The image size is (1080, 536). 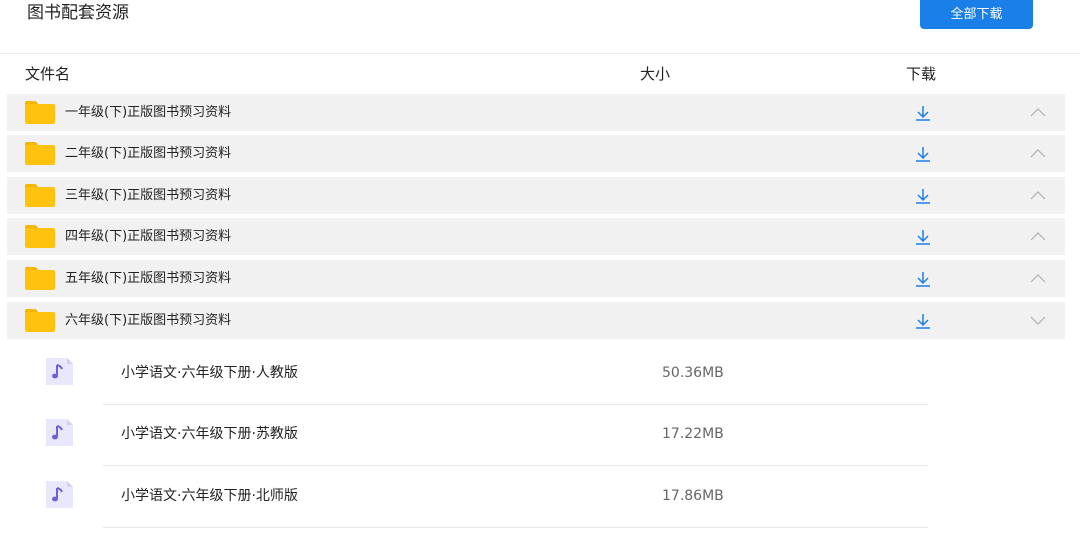 What do you see at coordinates (148, 320) in the screenshot?
I see `folder-name: 六年级(下)正版图书预习资料` at bounding box center [148, 320].